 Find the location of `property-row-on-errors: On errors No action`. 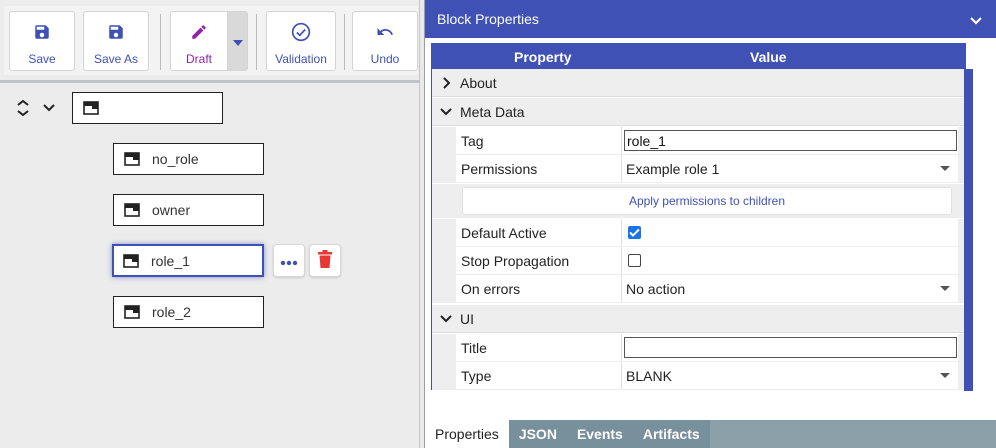

property-row-on-errors: On errors No action is located at coordinates (698, 289).